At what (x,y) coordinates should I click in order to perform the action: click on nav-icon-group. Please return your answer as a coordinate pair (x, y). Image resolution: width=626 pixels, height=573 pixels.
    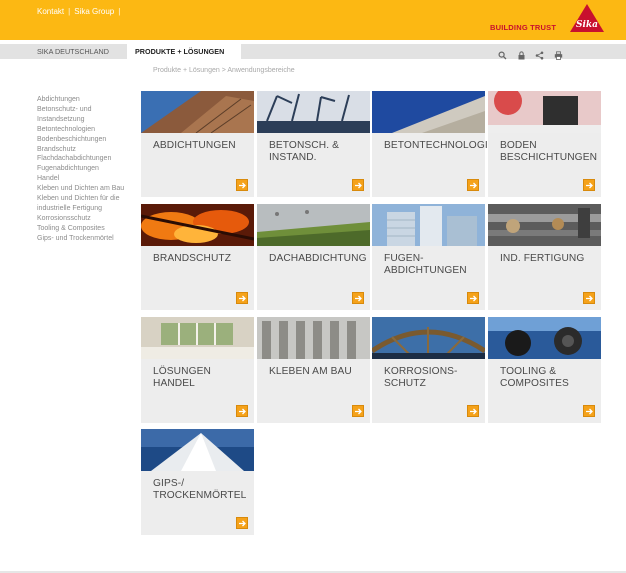
    Looking at the image, I should click on (533, 53).